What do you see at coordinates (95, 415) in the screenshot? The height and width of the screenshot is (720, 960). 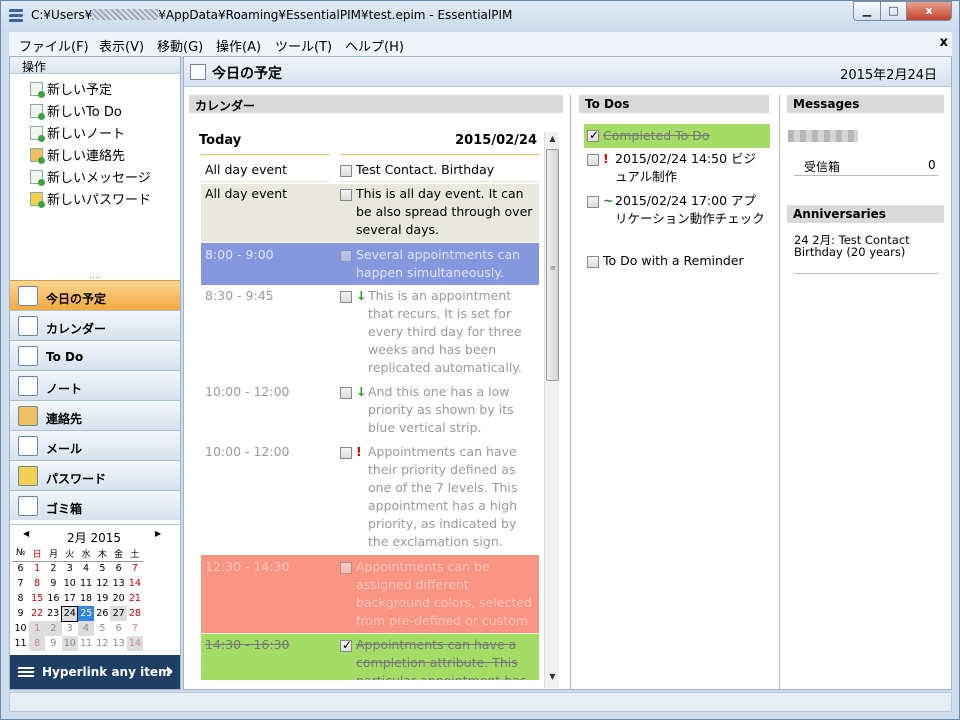 I see `nav-contacts: 連絡先` at bounding box center [95, 415].